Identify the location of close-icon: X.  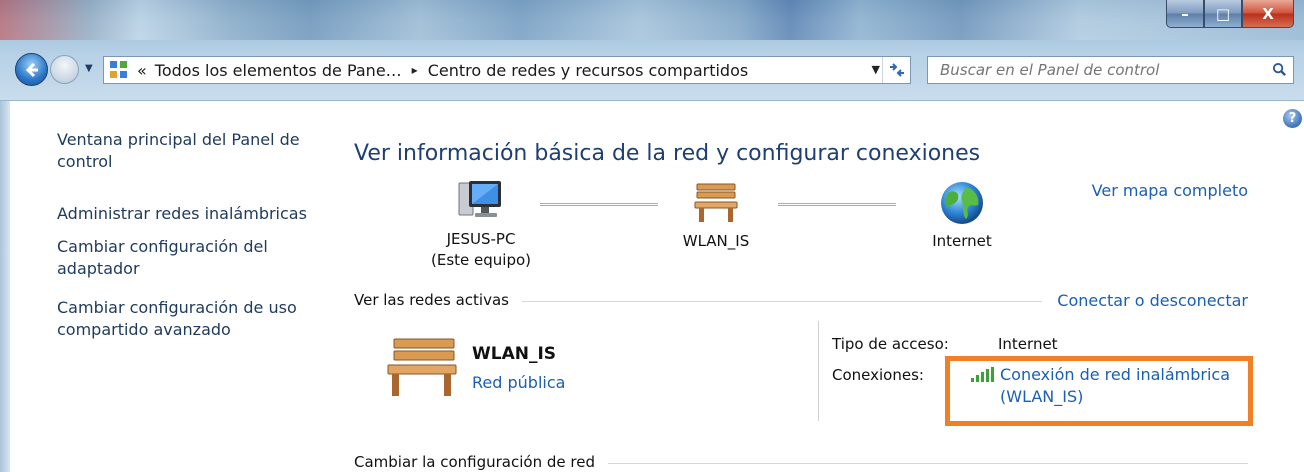
(1268, 13).